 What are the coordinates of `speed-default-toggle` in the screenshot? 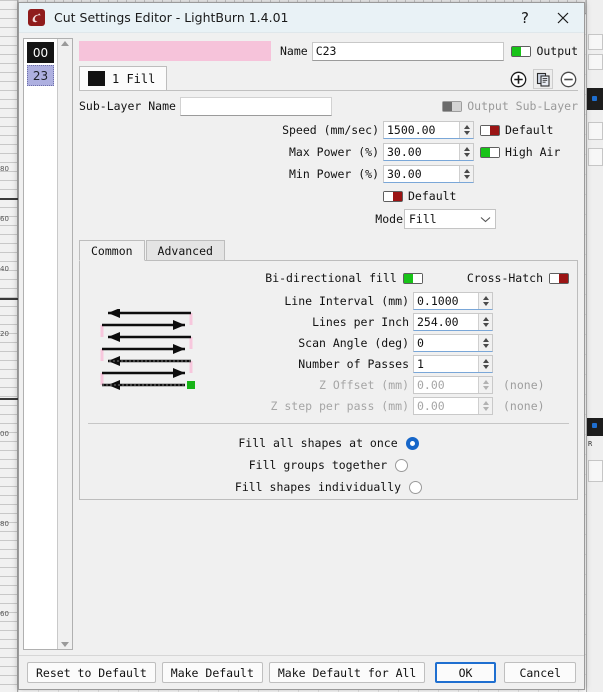 It's located at (490, 130).